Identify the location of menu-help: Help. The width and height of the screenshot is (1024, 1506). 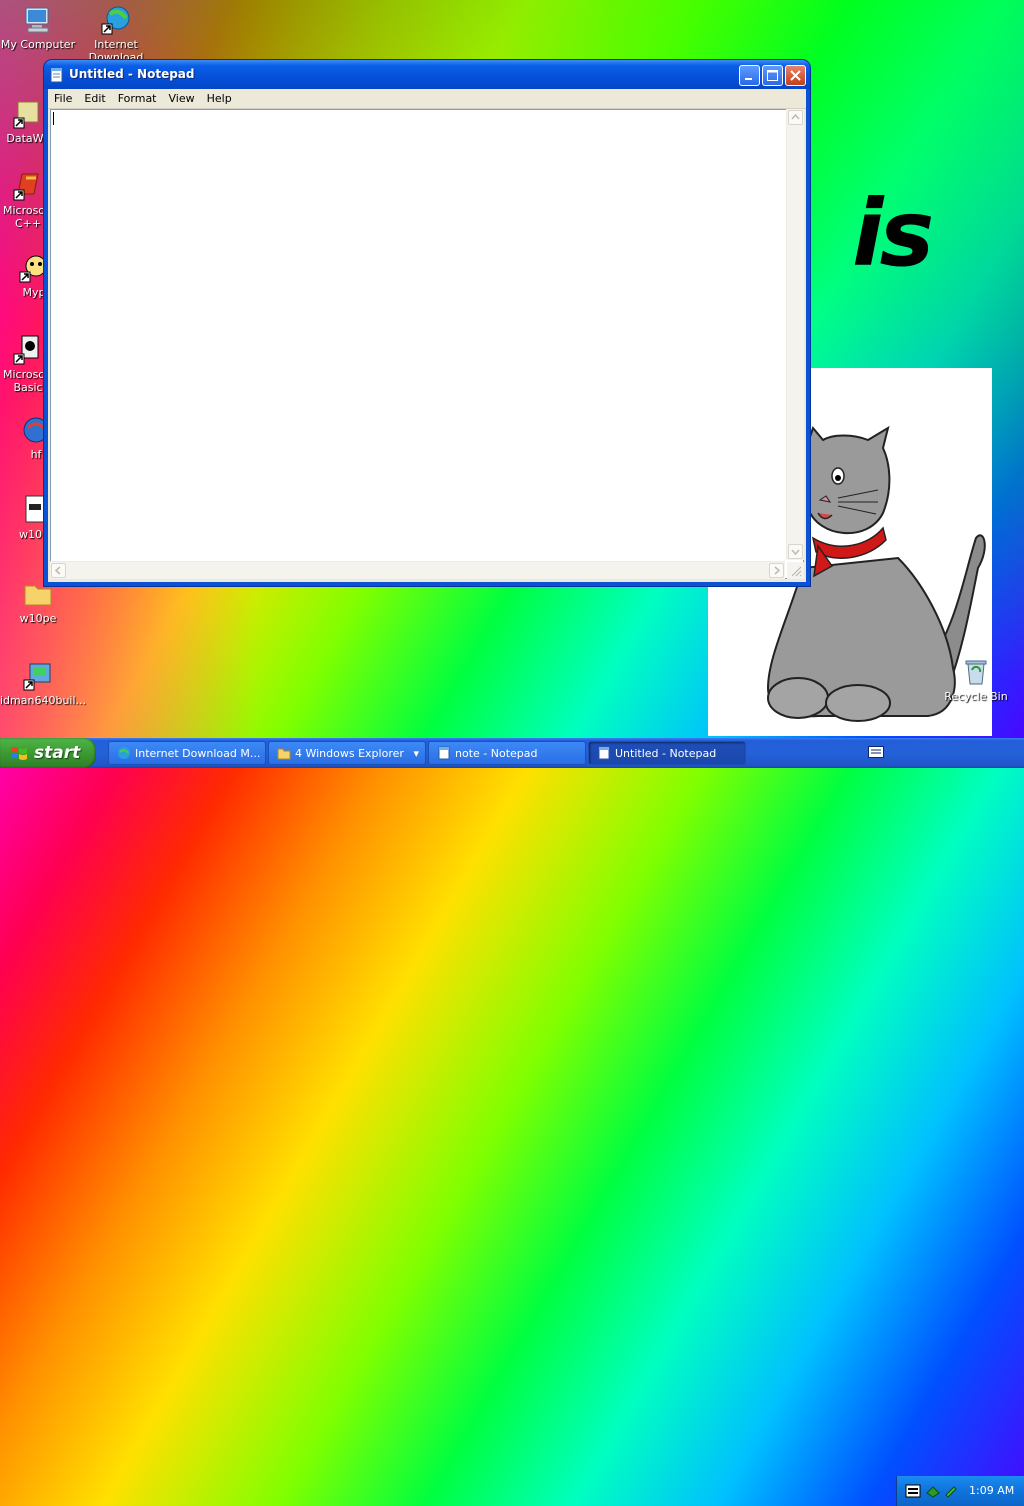
(219, 98).